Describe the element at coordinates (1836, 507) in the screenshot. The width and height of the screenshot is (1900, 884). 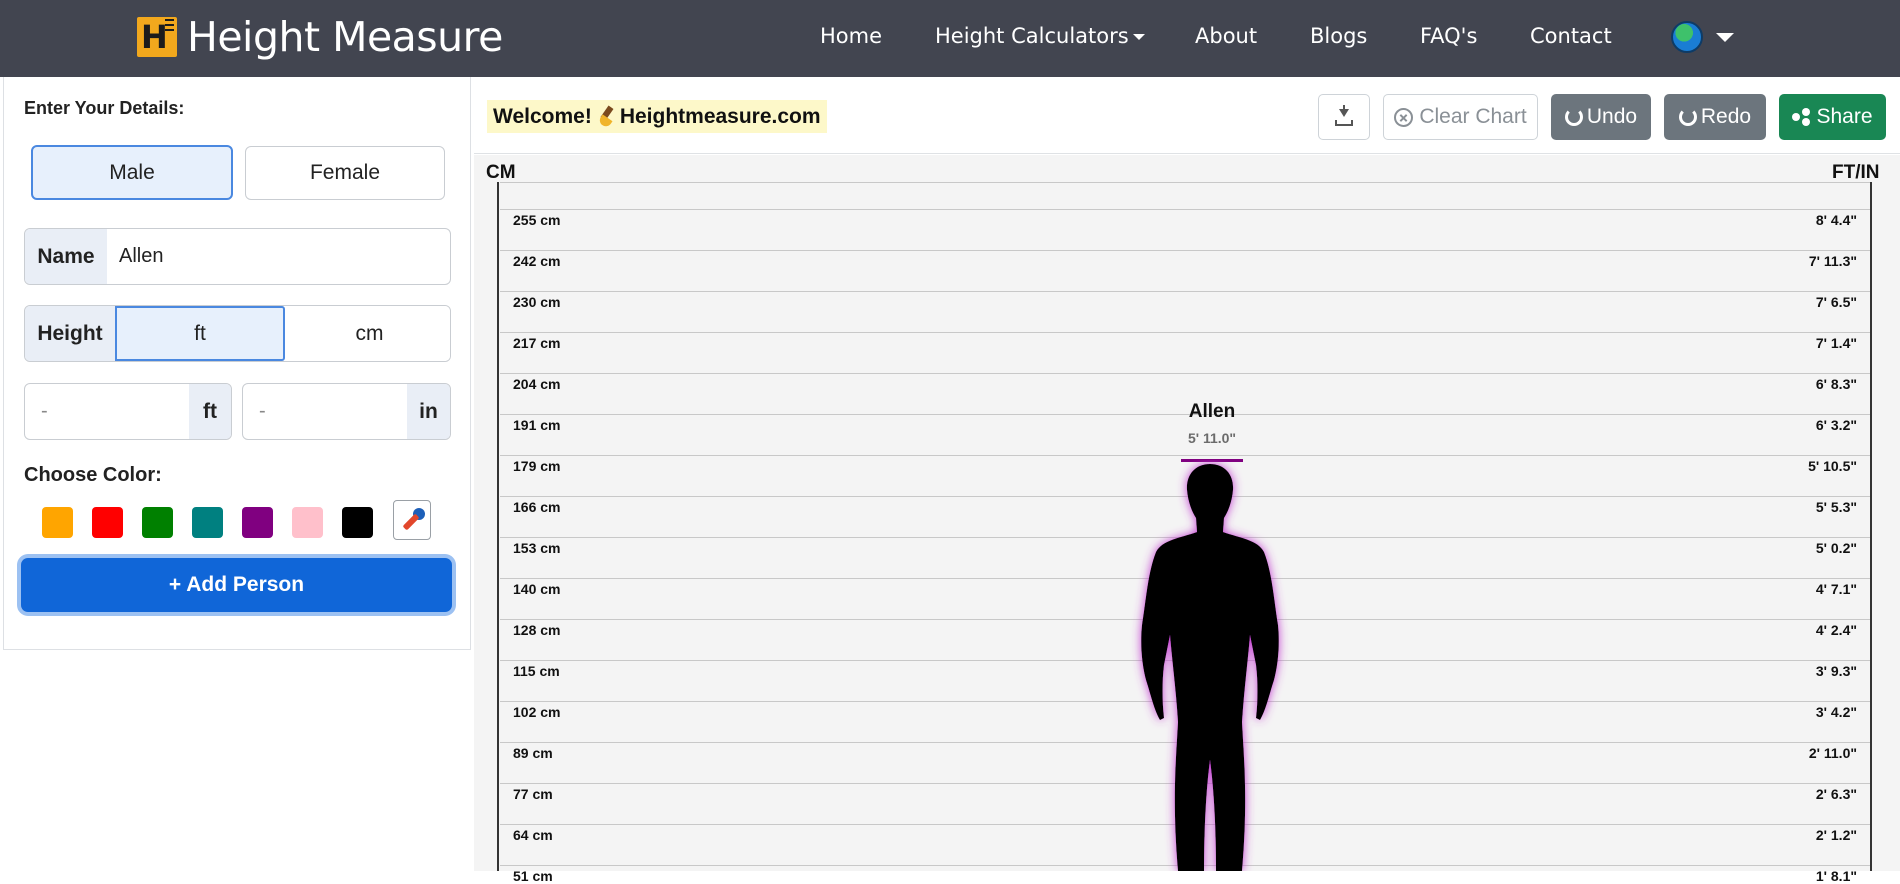
I see `tick-label-ftin: 5' 5.3"` at that location.